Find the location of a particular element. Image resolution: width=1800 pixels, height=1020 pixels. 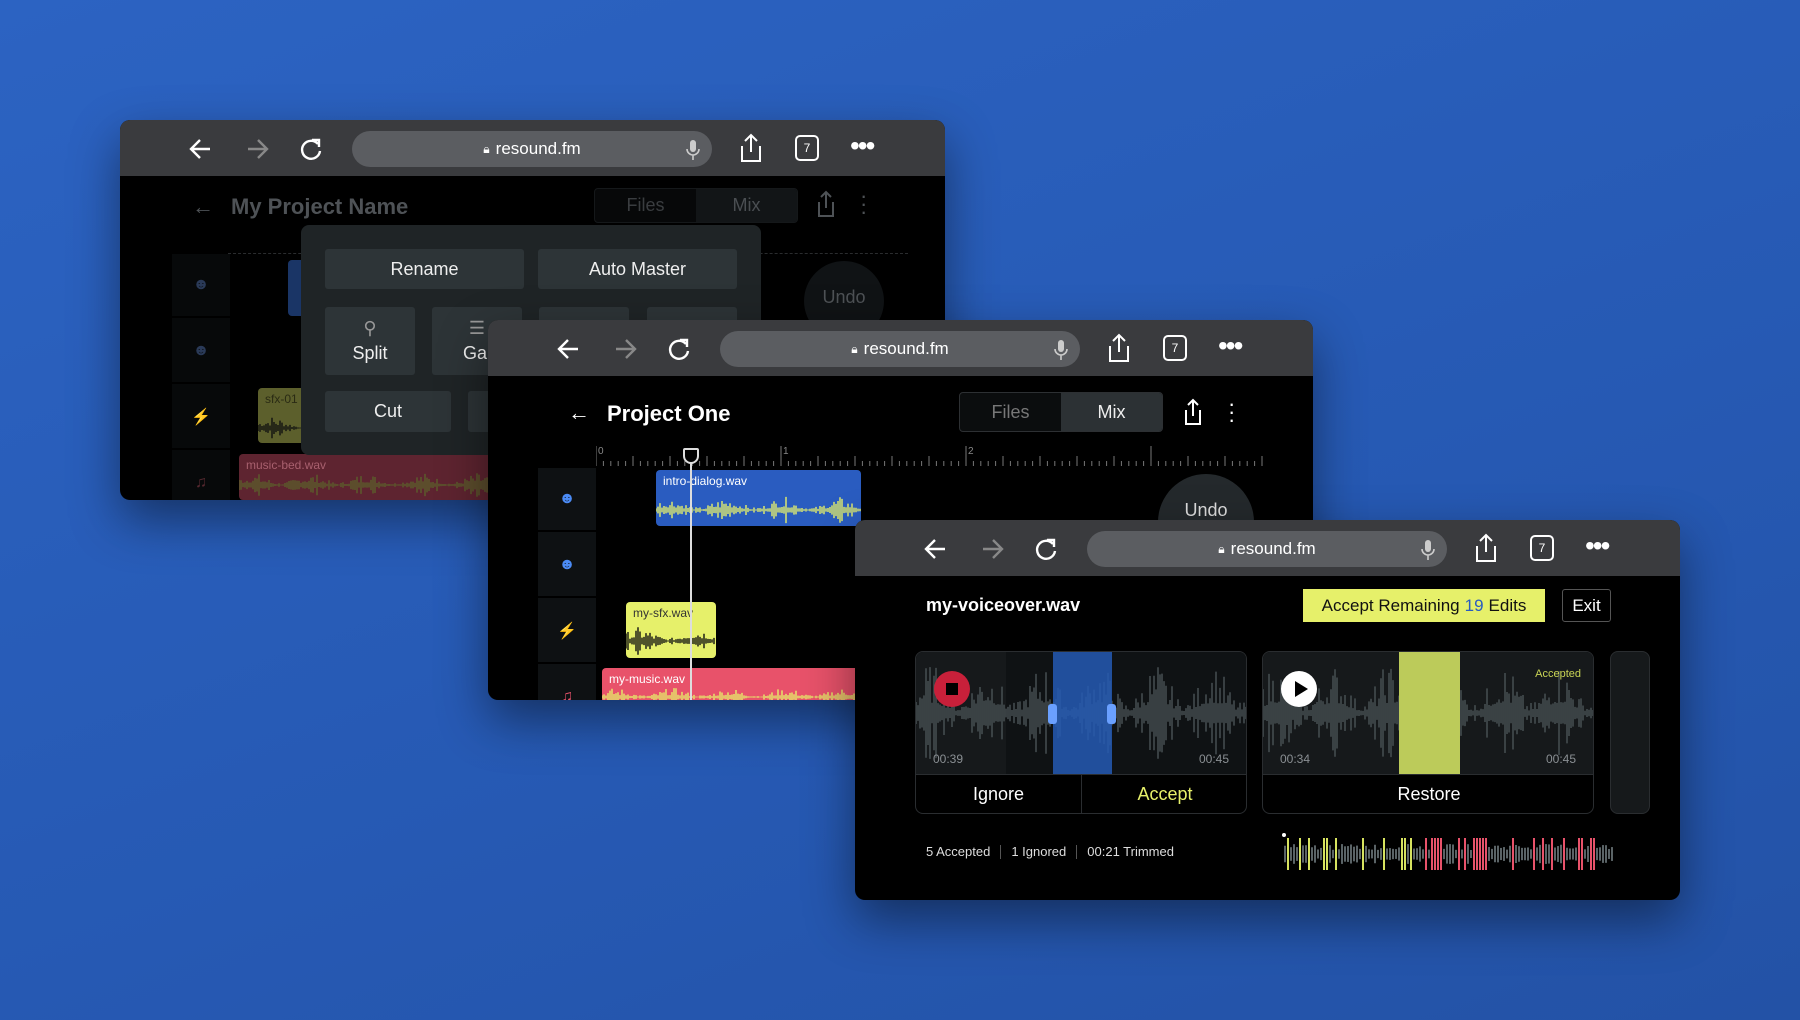

selected-region is located at coordinates (1082, 713).